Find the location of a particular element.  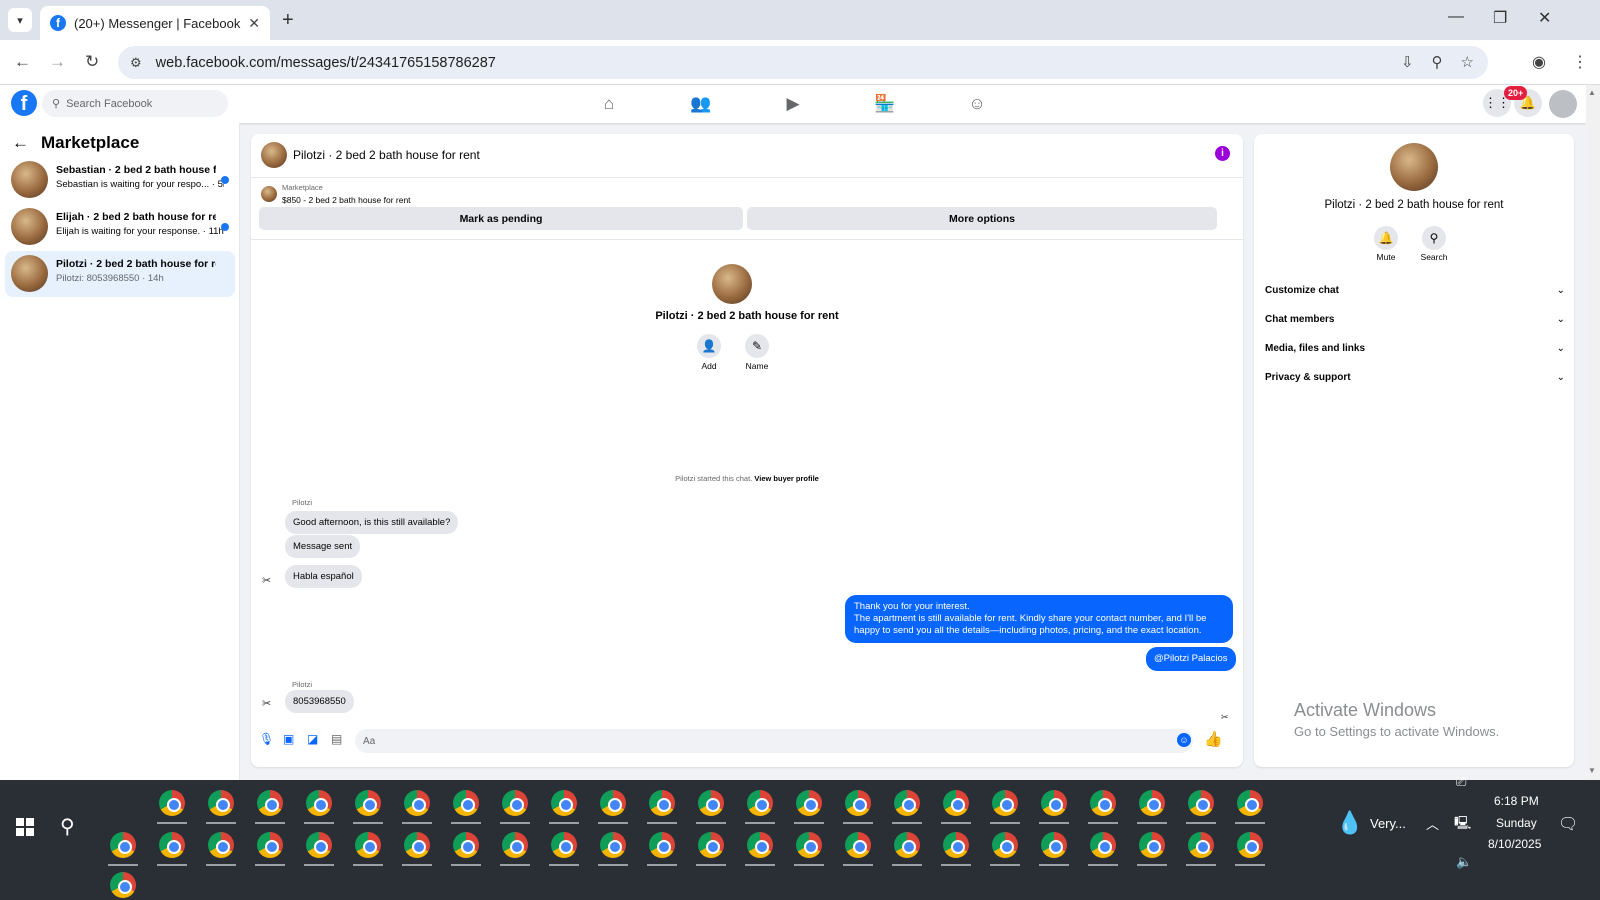

scroll-down-arrow-icon: ▼ is located at coordinates (1592, 770).